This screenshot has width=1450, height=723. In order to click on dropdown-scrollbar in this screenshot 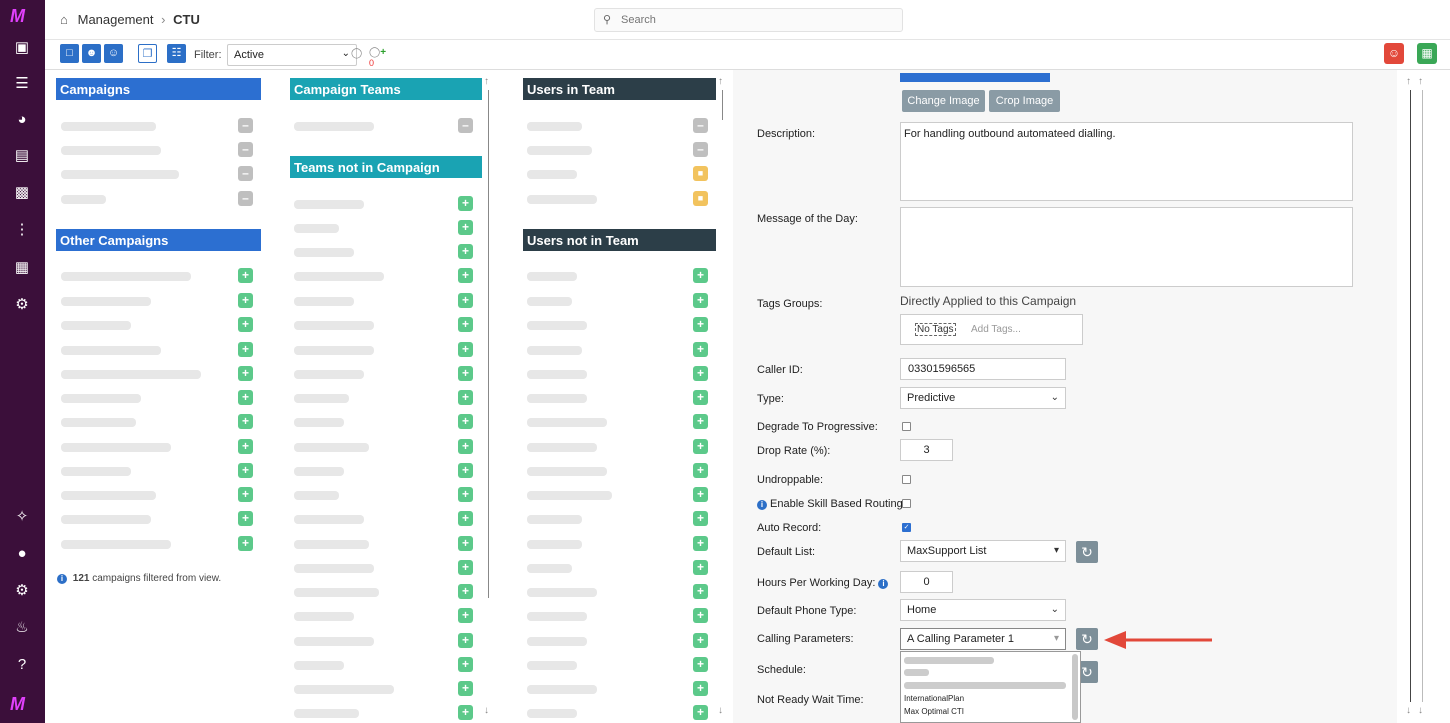, I will do `click(1075, 687)`.